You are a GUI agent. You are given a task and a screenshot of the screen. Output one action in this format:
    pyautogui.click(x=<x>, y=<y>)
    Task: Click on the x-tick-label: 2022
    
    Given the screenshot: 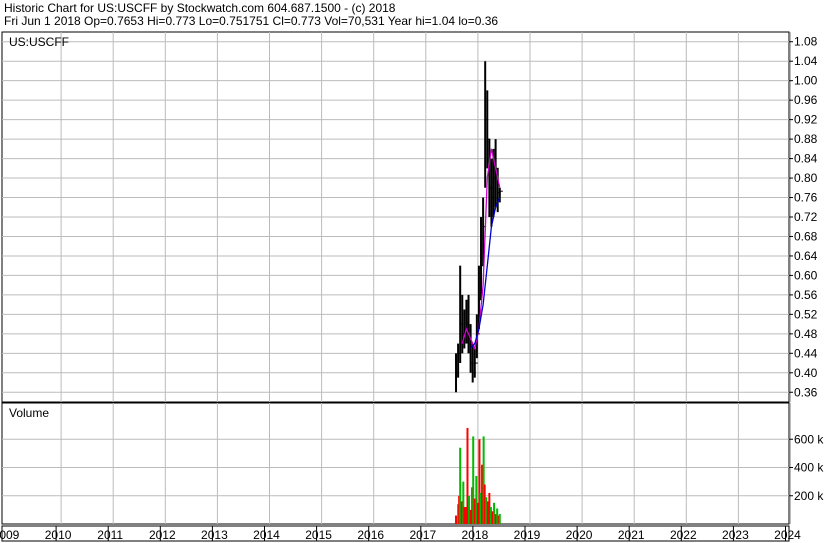 What is the action you would take?
    pyautogui.click(x=683, y=535)
    